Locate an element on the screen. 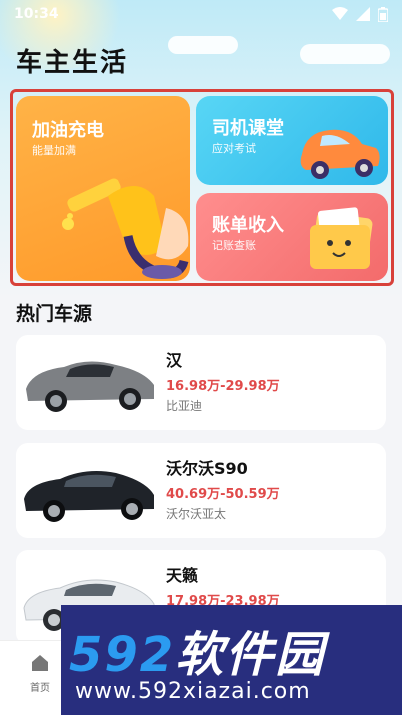 Image resolution: width=402 pixels, height=715 pixels. car-brand: 沃尔沃亚太 is located at coordinates (196, 514).